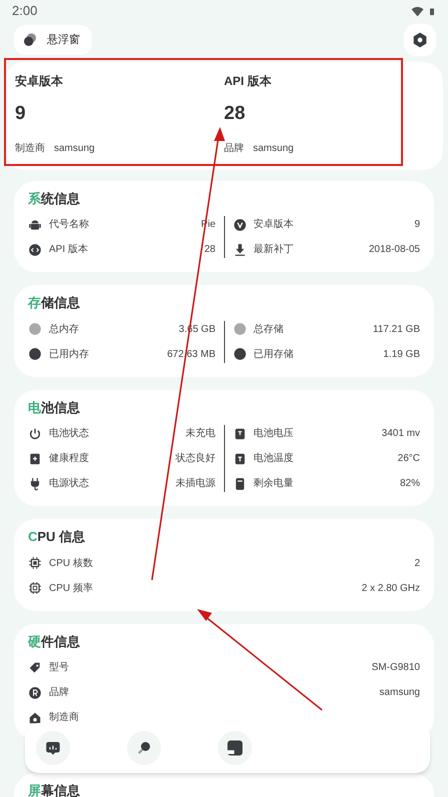 This screenshot has width=448, height=797. Describe the element at coordinates (35, 693) in the screenshot. I see `r-badge-icon` at that location.